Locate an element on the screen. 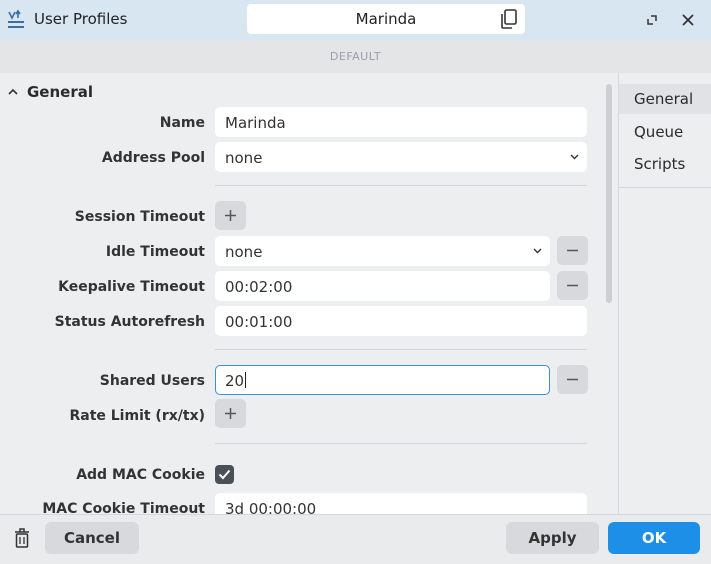 Image resolution: width=711 pixels, height=564 pixels. restore-icon is located at coordinates (652, 20).